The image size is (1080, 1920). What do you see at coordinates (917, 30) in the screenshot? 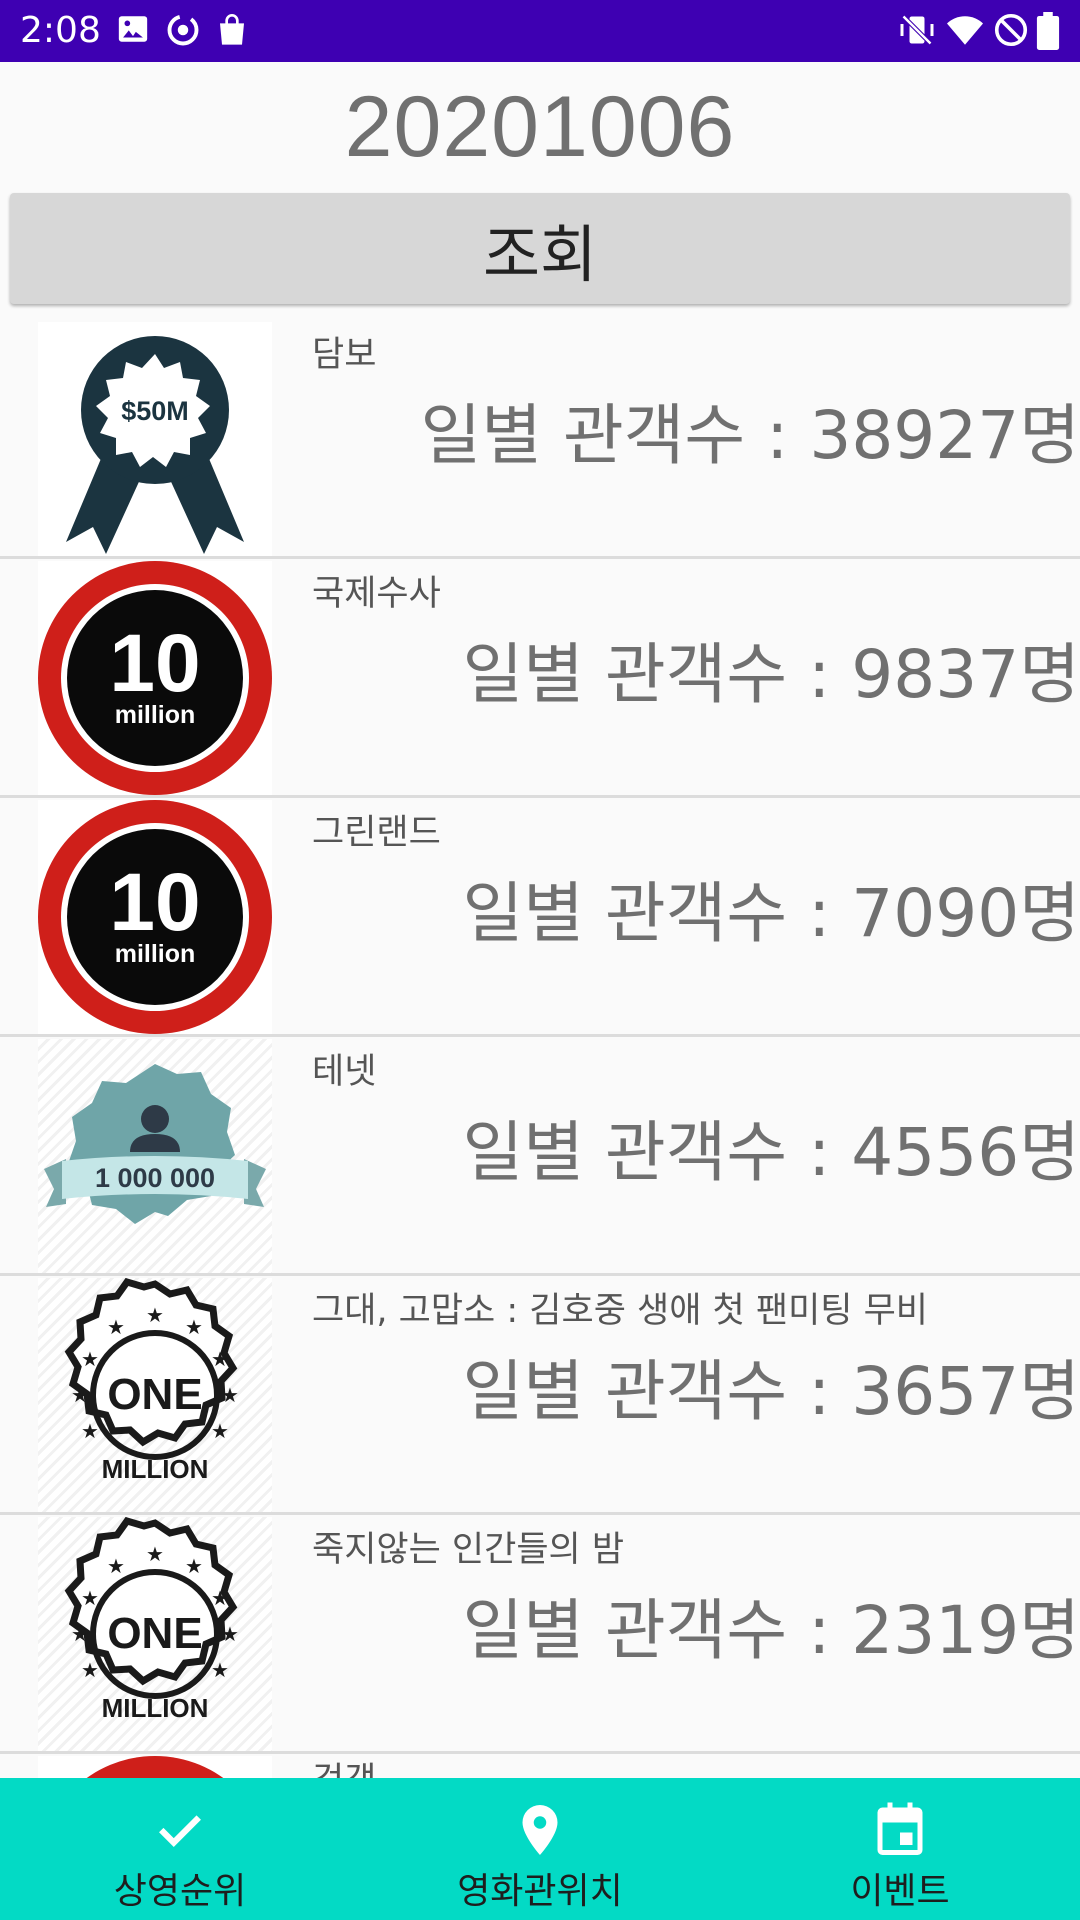
I see `vibrate-off-icon` at bounding box center [917, 30].